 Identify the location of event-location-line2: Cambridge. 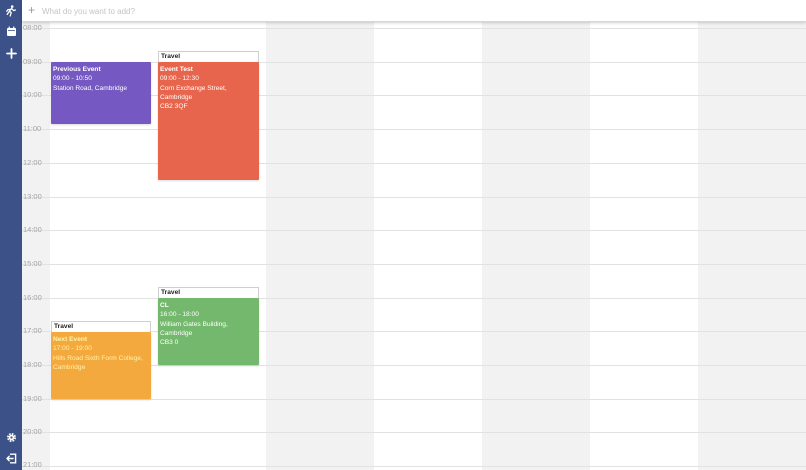
(69, 367).